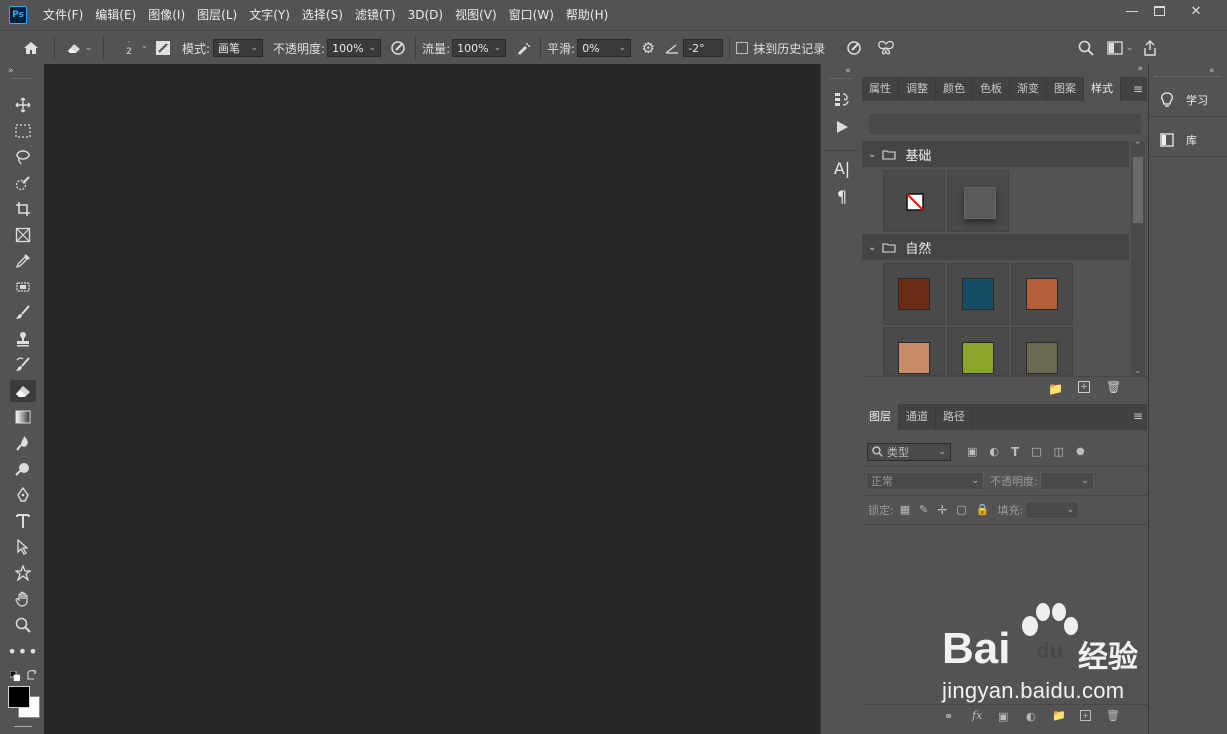 The image size is (1227, 734). Describe the element at coordinates (163, 48) in the screenshot. I see `brush-settings-toggle` at that location.